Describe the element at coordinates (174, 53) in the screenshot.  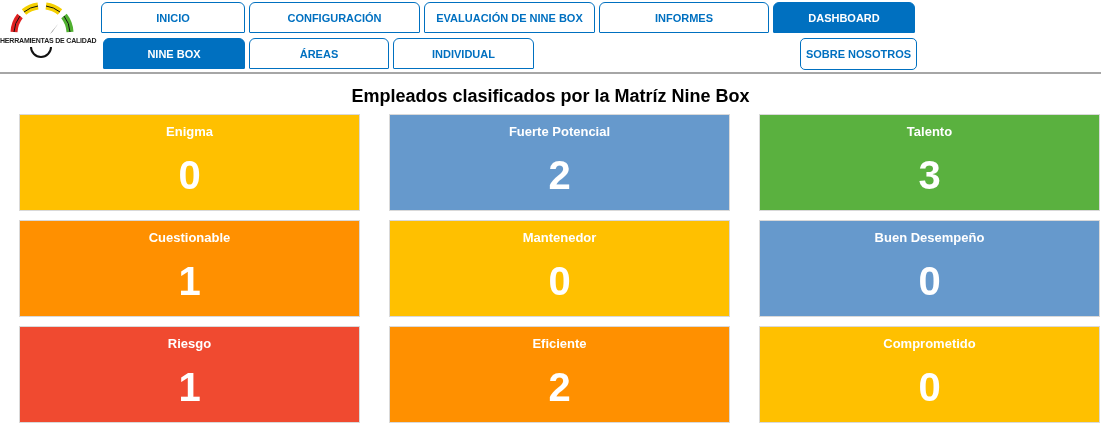
I see `sub-tab: NINE BOX` at that location.